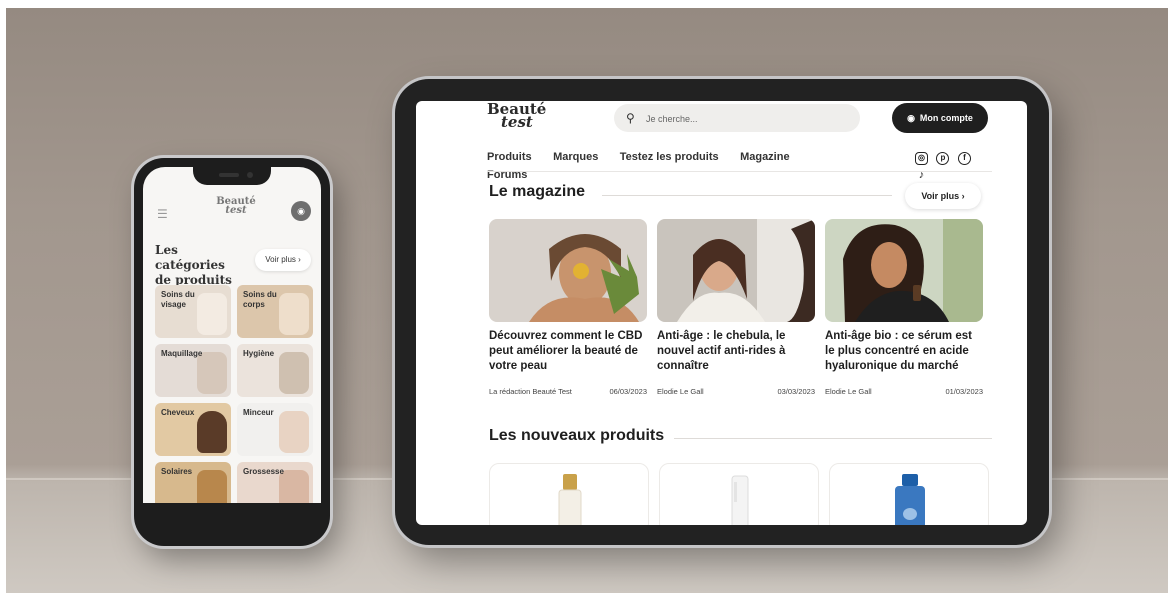  Describe the element at coordinates (921, 158) in the screenshot. I see `instagram-icon: ◎` at that location.